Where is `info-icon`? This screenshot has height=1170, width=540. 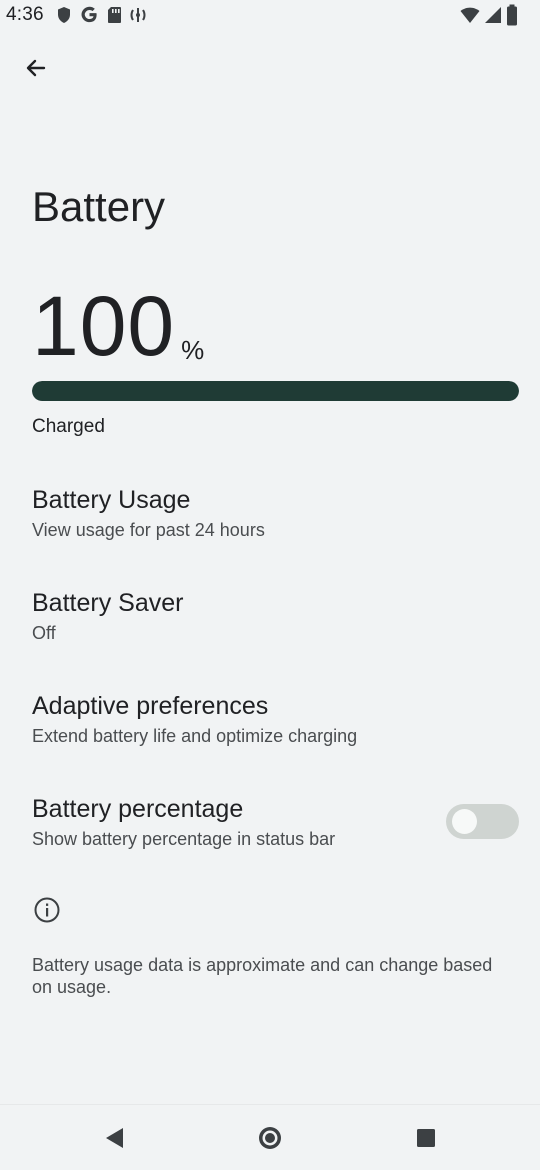
info-icon is located at coordinates (47, 910).